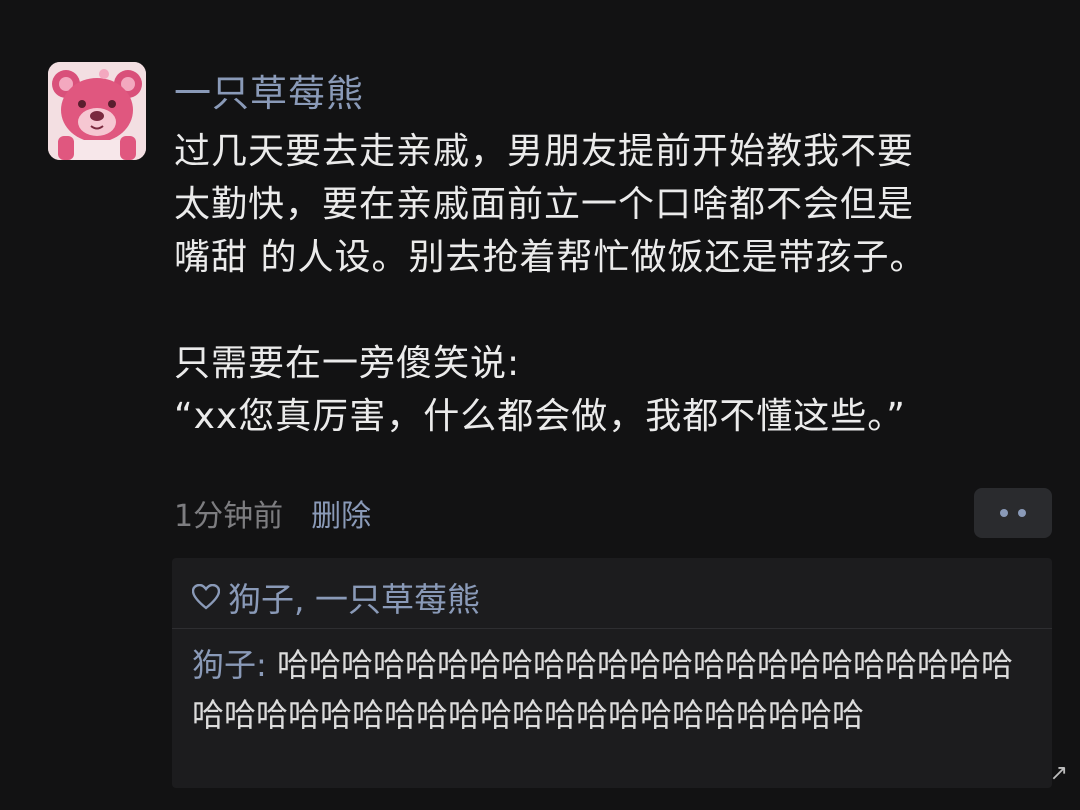 The width and height of the screenshot is (1080, 810). I want to click on heart-icon, so click(206, 597).